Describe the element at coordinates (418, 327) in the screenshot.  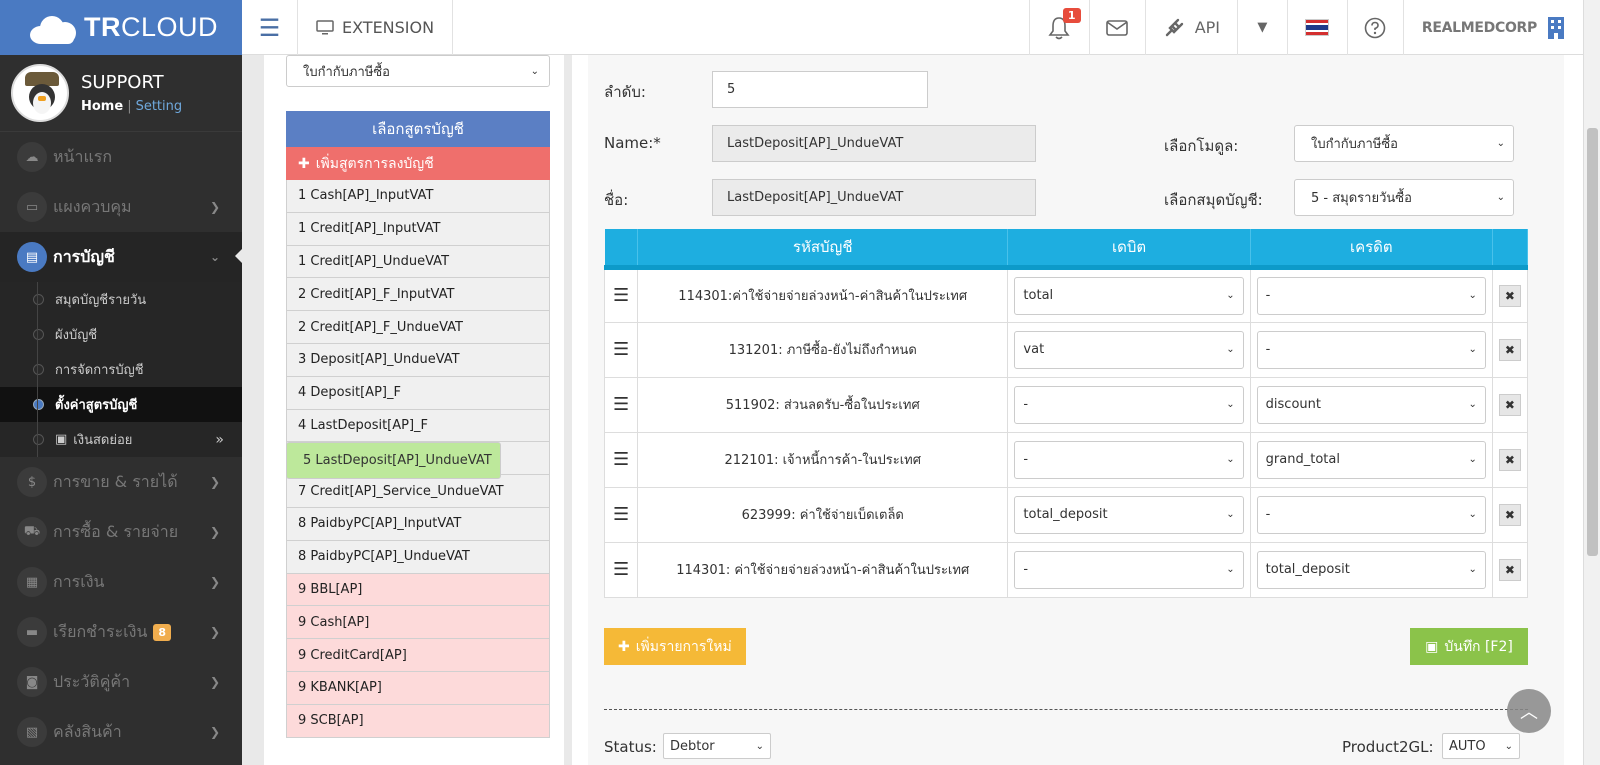
I see `formula-list-item: 2 Credit[AP]_F_UndueVAT` at that location.